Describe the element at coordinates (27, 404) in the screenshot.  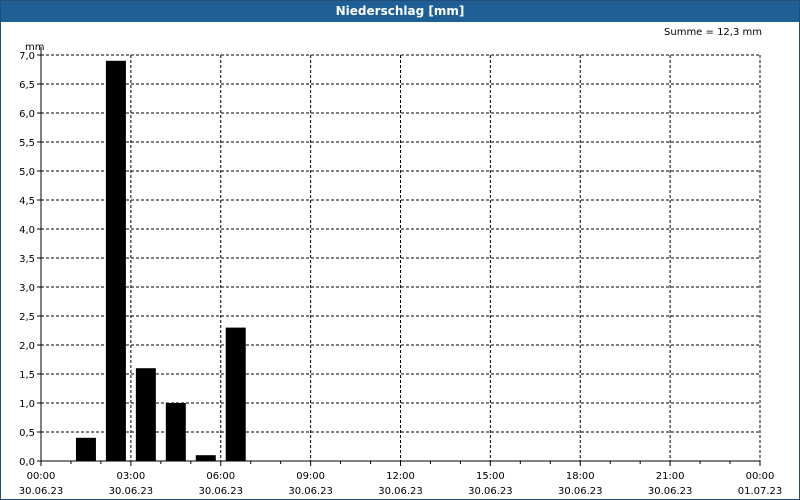
I see `y-tick-label: 1,0` at that location.